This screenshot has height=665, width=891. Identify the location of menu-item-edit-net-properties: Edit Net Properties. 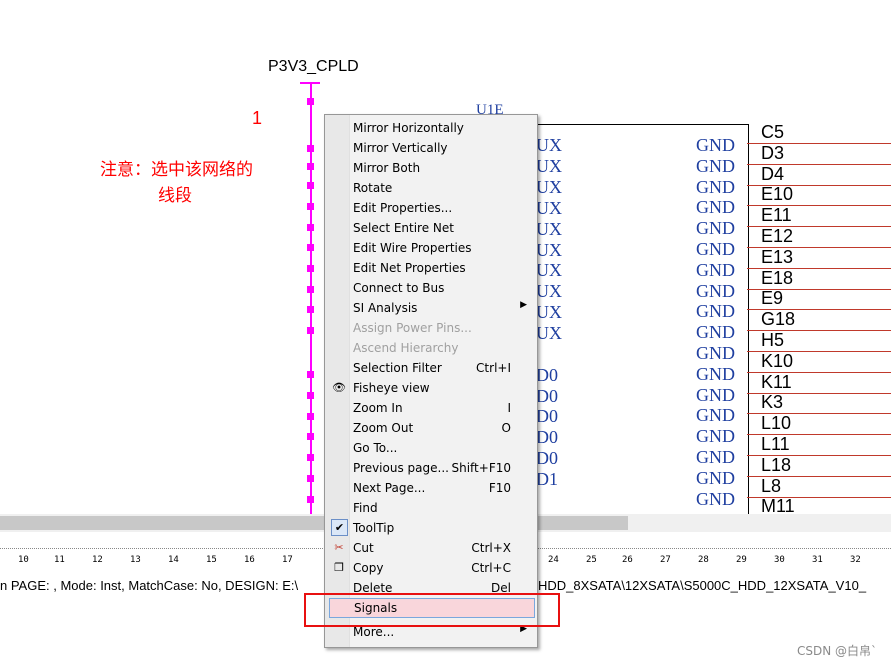
(430, 268).